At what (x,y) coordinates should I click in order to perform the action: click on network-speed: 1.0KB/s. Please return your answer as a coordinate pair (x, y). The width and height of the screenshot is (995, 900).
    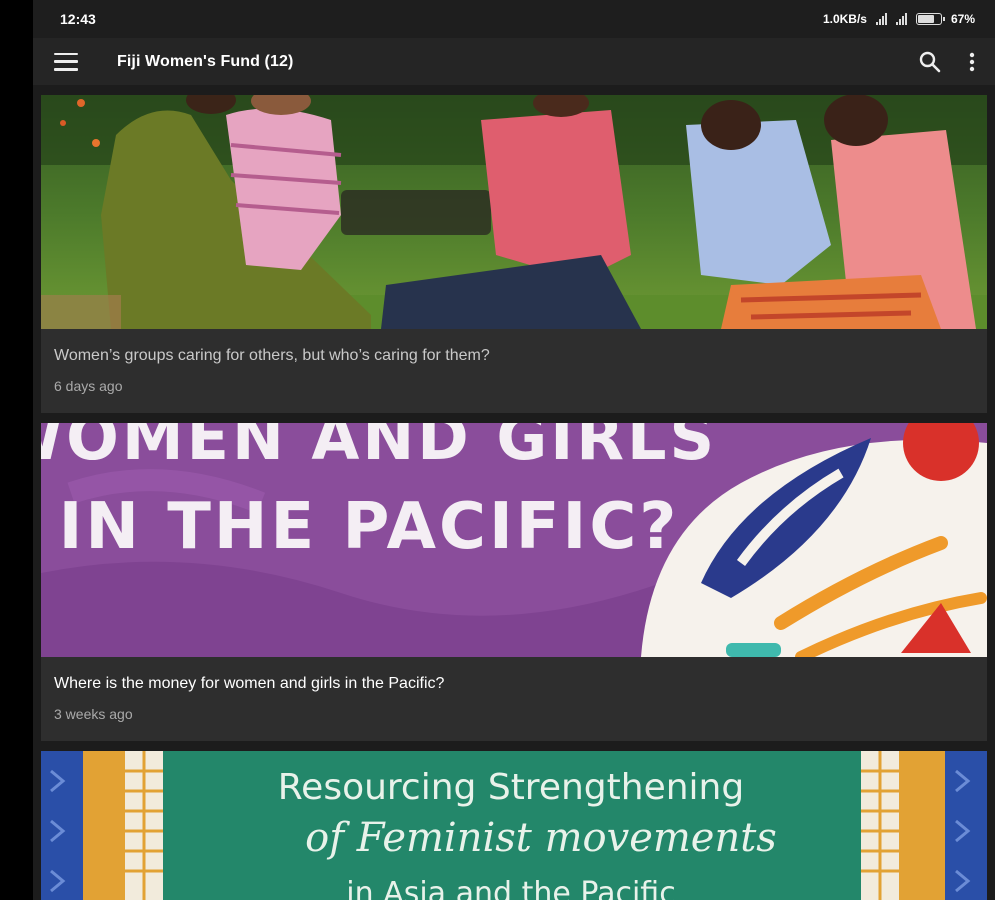
    Looking at the image, I should click on (844, 19).